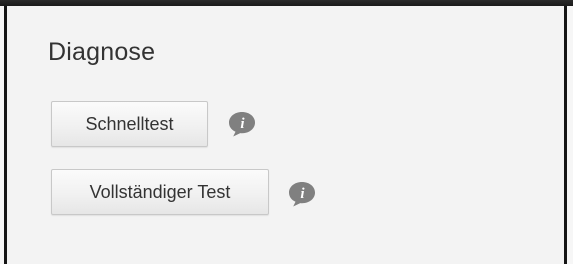 The height and width of the screenshot is (264, 573). What do you see at coordinates (160, 192) in the screenshot?
I see `full-test-button: Vollständiger Test` at bounding box center [160, 192].